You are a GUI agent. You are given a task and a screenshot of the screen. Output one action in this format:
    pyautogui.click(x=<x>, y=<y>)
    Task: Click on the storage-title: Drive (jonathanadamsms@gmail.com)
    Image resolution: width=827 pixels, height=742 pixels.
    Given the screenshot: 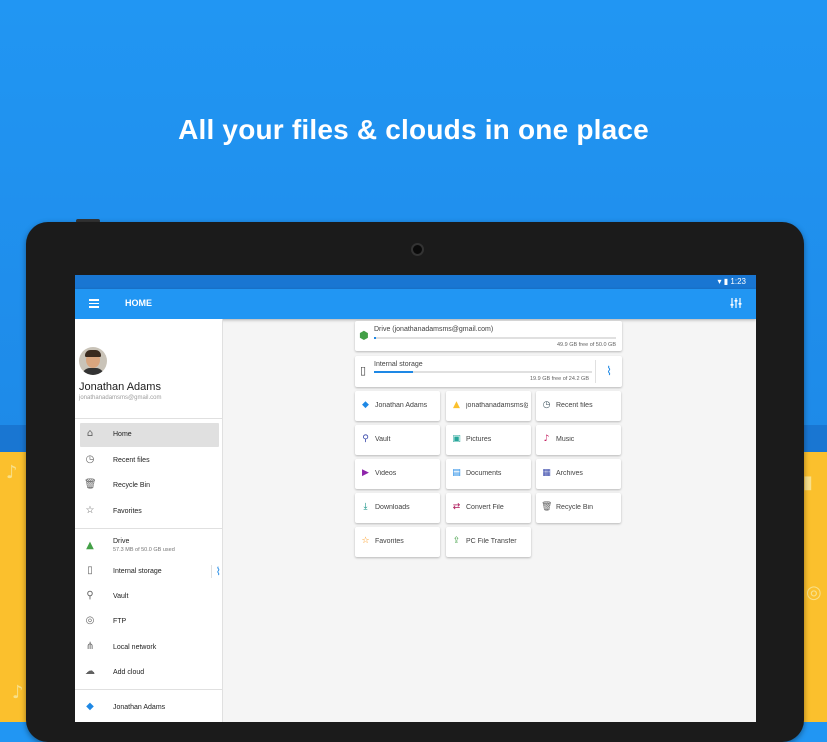 What is the action you would take?
    pyautogui.click(x=434, y=329)
    